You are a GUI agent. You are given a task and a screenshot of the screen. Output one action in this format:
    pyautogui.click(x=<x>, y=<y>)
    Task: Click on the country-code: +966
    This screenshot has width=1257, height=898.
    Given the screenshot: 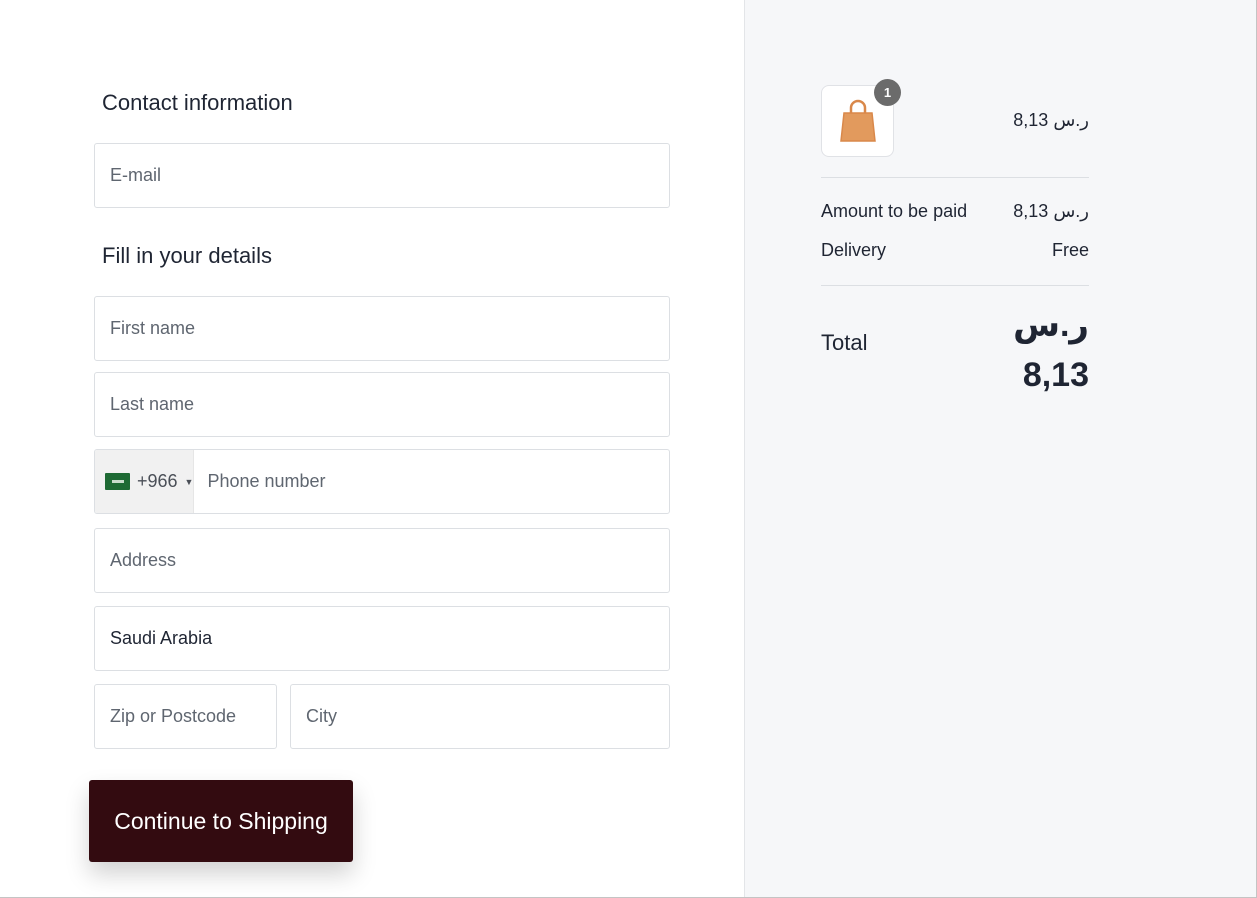 What is the action you would take?
    pyautogui.click(x=157, y=481)
    